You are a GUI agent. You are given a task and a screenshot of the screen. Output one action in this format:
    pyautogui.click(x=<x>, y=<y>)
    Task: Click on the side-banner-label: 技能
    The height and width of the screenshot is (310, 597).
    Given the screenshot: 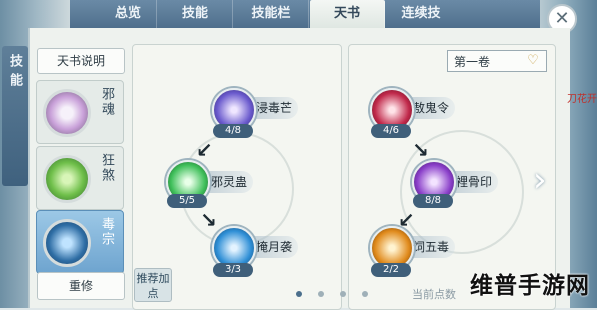 What is the action you would take?
    pyautogui.click(x=14, y=73)
    